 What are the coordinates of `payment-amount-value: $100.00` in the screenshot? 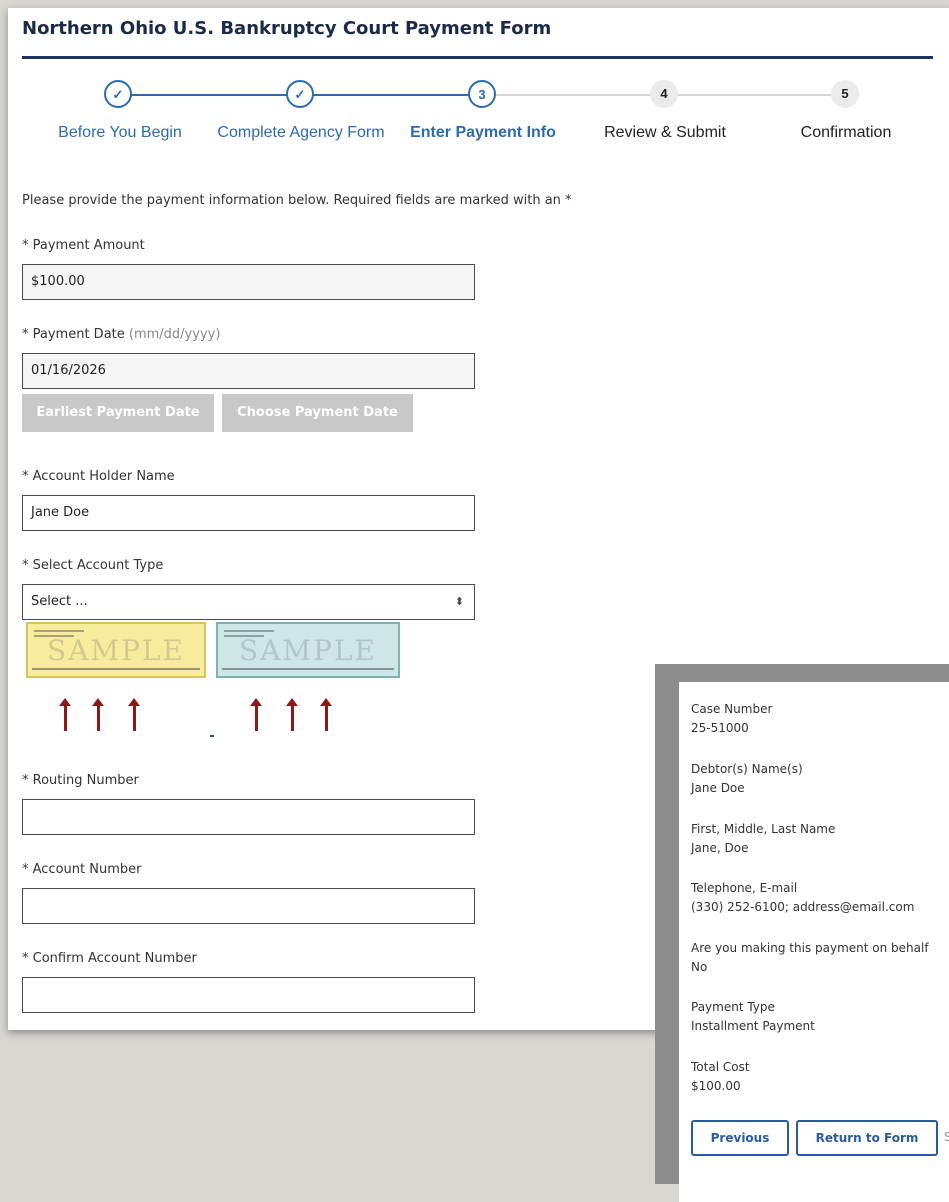 It's located at (58, 281).